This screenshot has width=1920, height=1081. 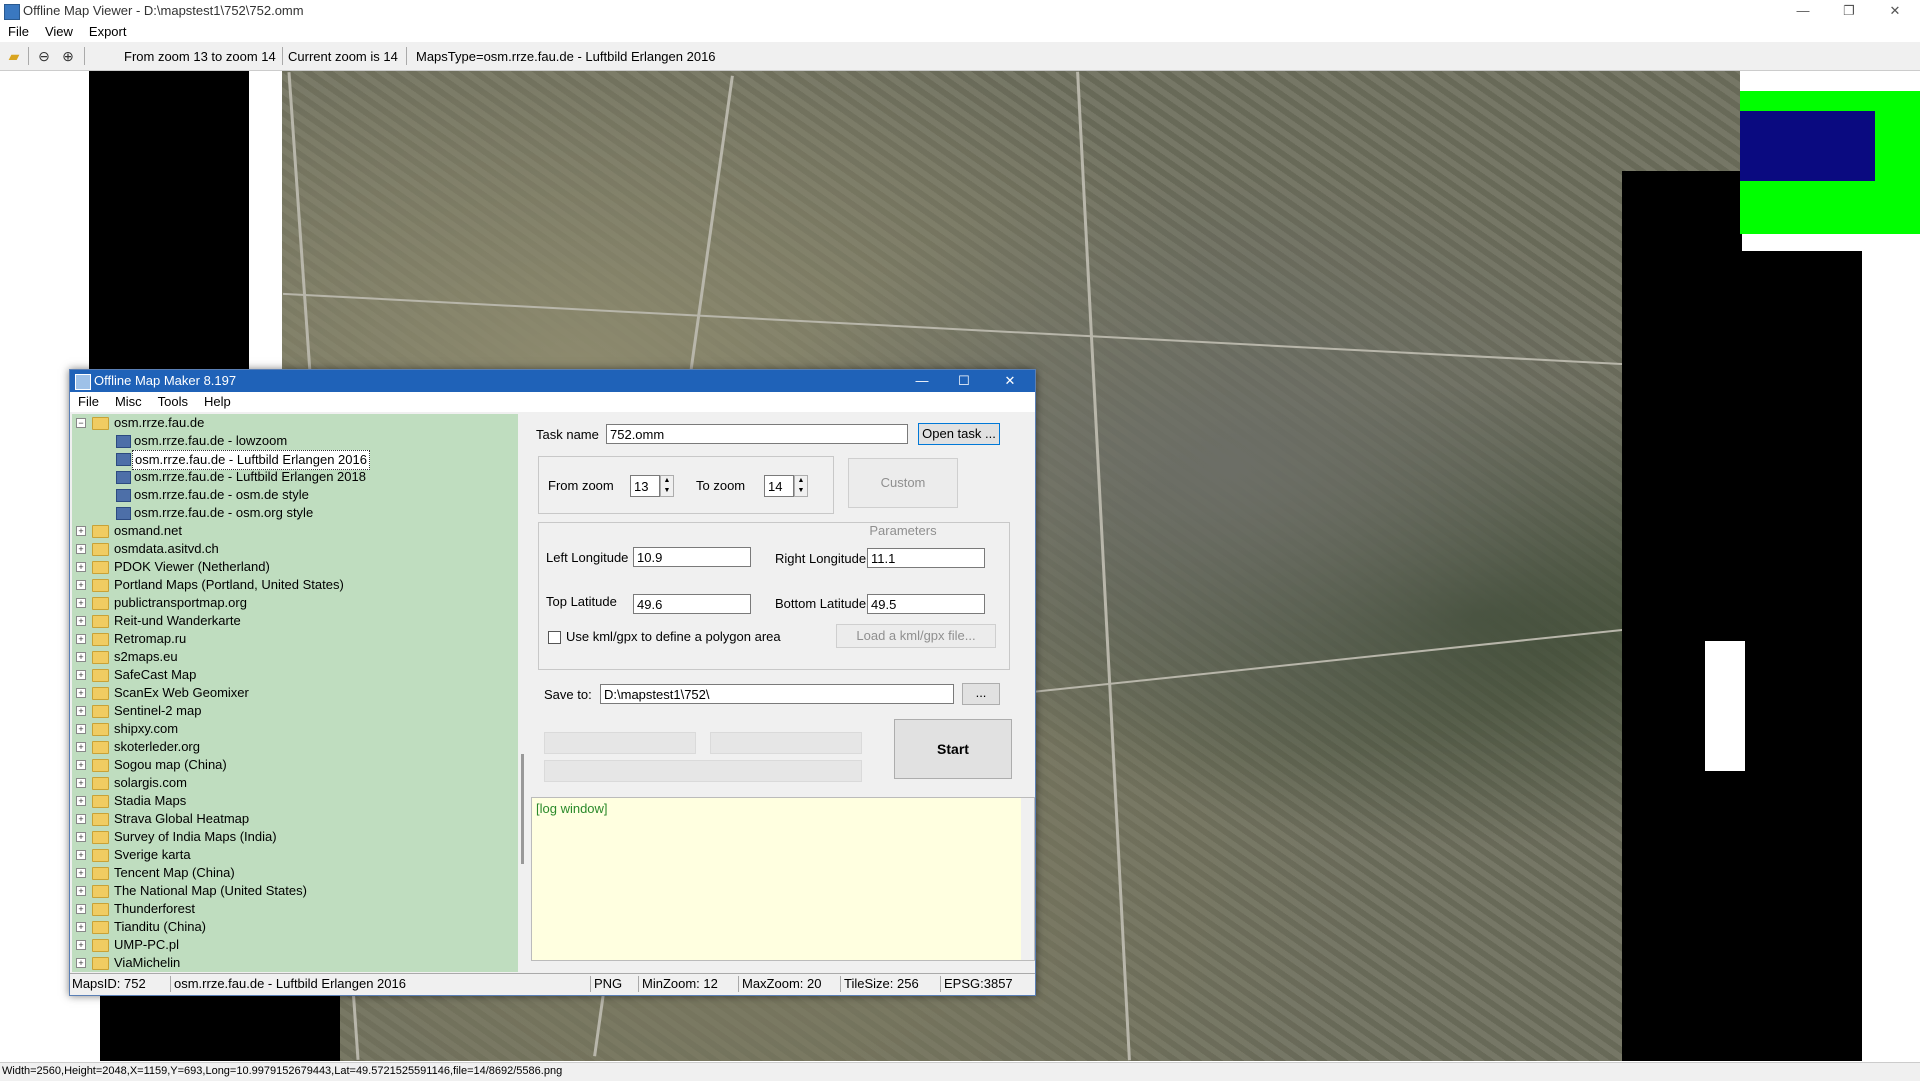 What do you see at coordinates (673, 636) in the screenshot?
I see `use-kml-label: Use kml/gpx to define a polygon area` at bounding box center [673, 636].